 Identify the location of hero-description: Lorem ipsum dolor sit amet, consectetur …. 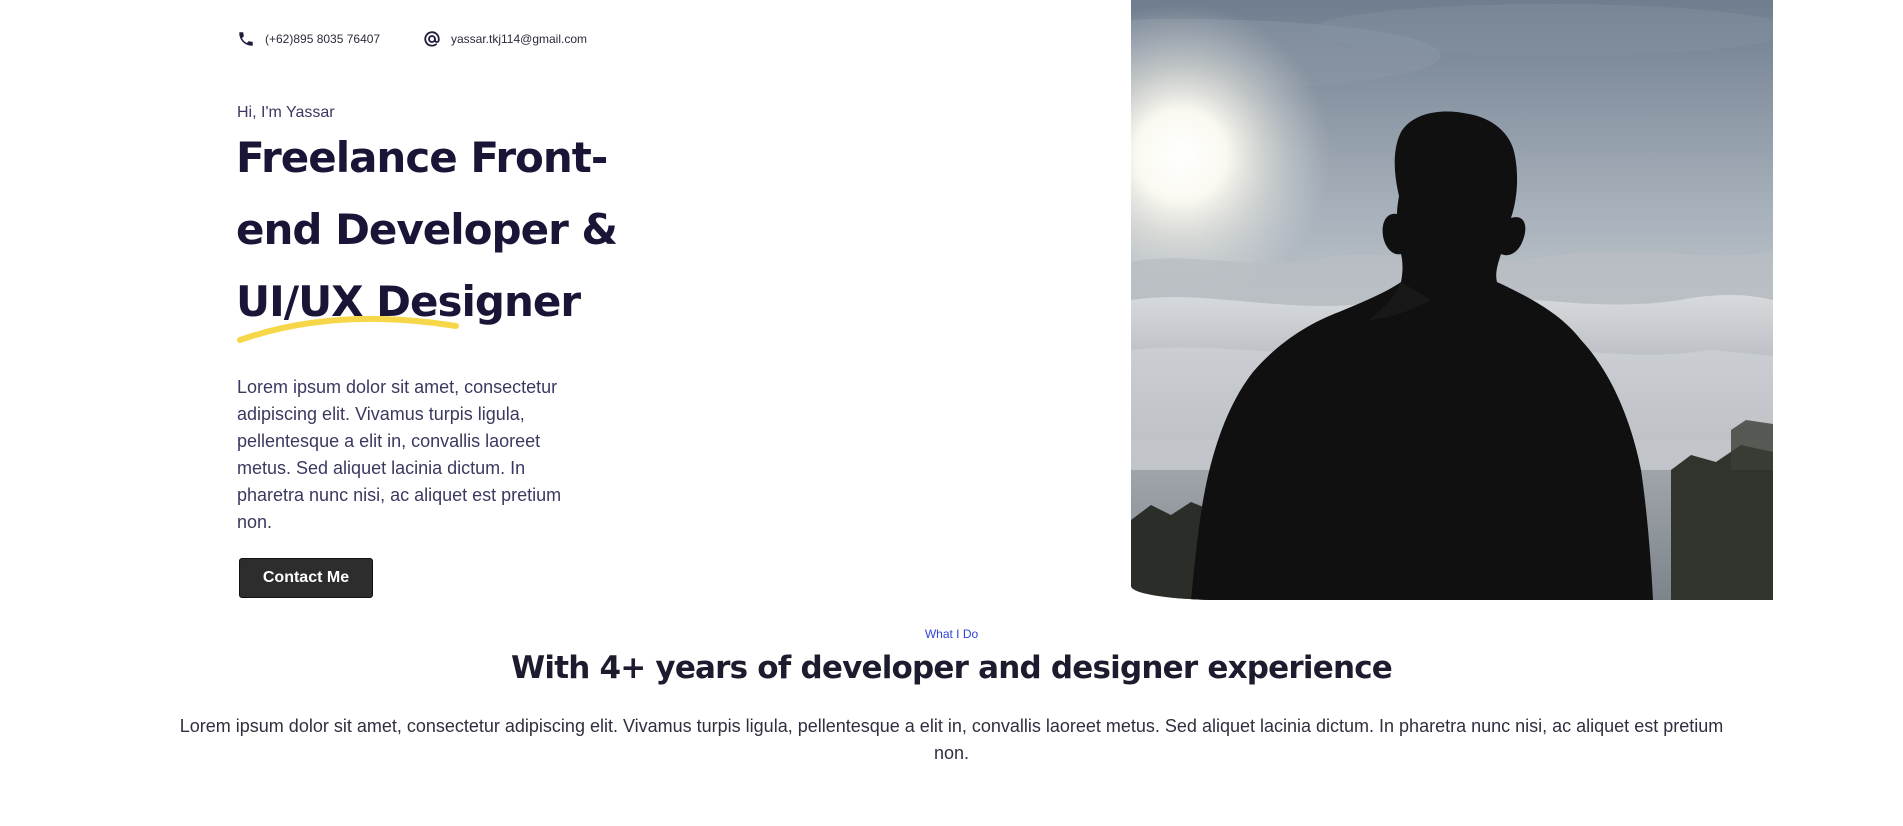
(399, 454).